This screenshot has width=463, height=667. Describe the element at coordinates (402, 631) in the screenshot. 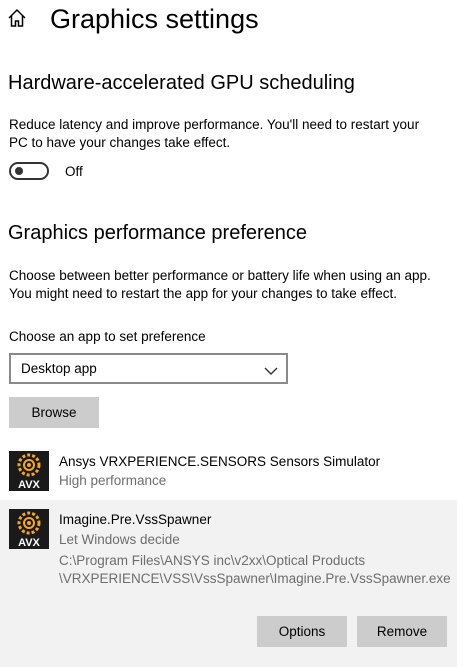

I see `remove-button: Remove` at that location.